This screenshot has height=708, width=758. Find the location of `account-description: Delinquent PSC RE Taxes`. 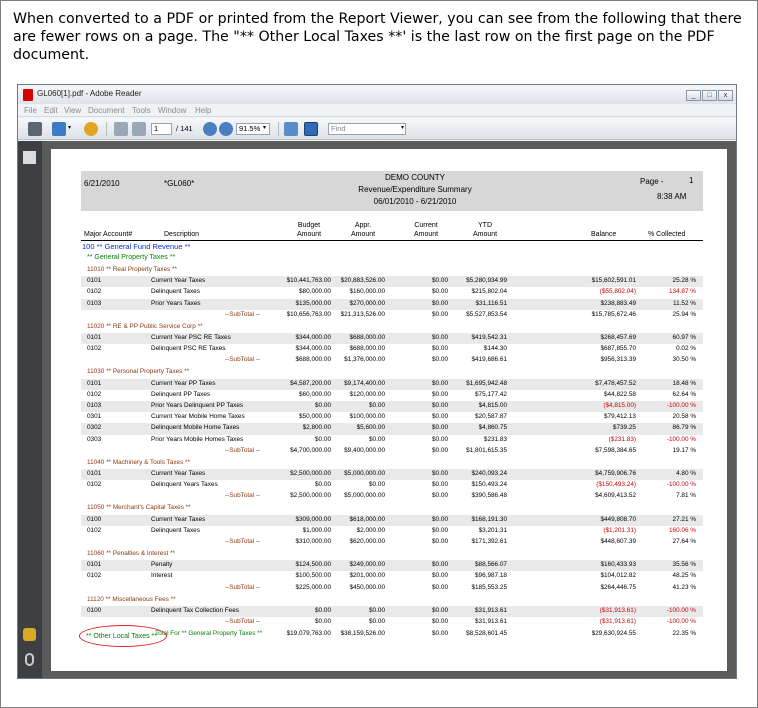

account-description: Delinquent PSC RE Taxes is located at coordinates (188, 349).